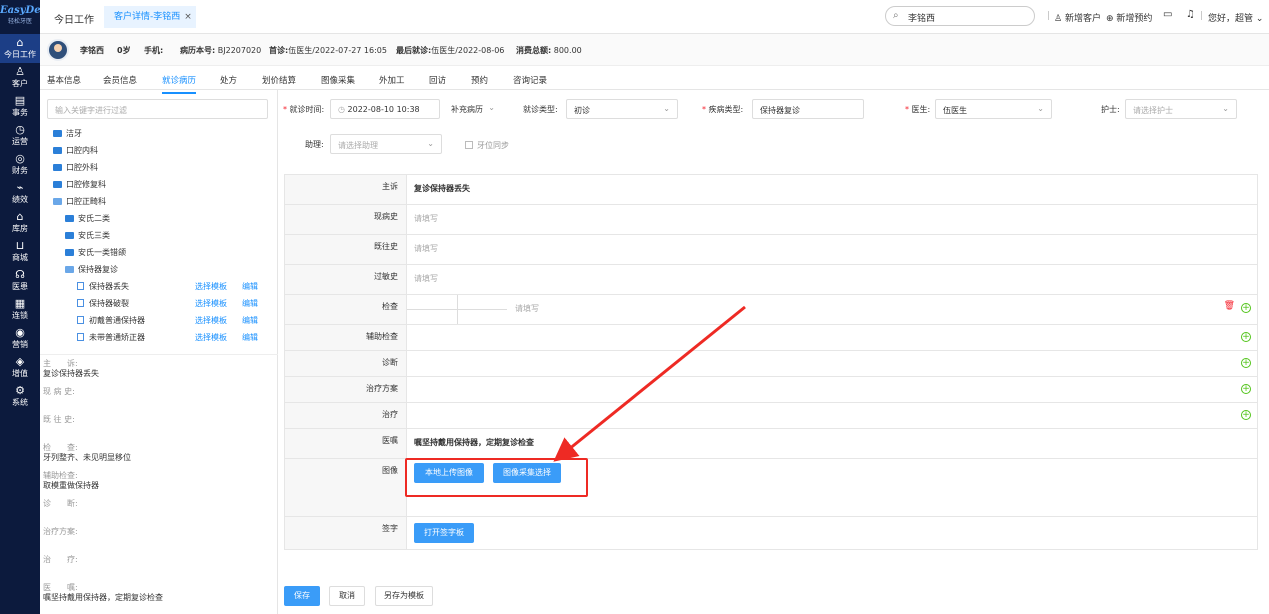  What do you see at coordinates (1167, 14) in the screenshot?
I see `message-icon: ▭` at bounding box center [1167, 14].